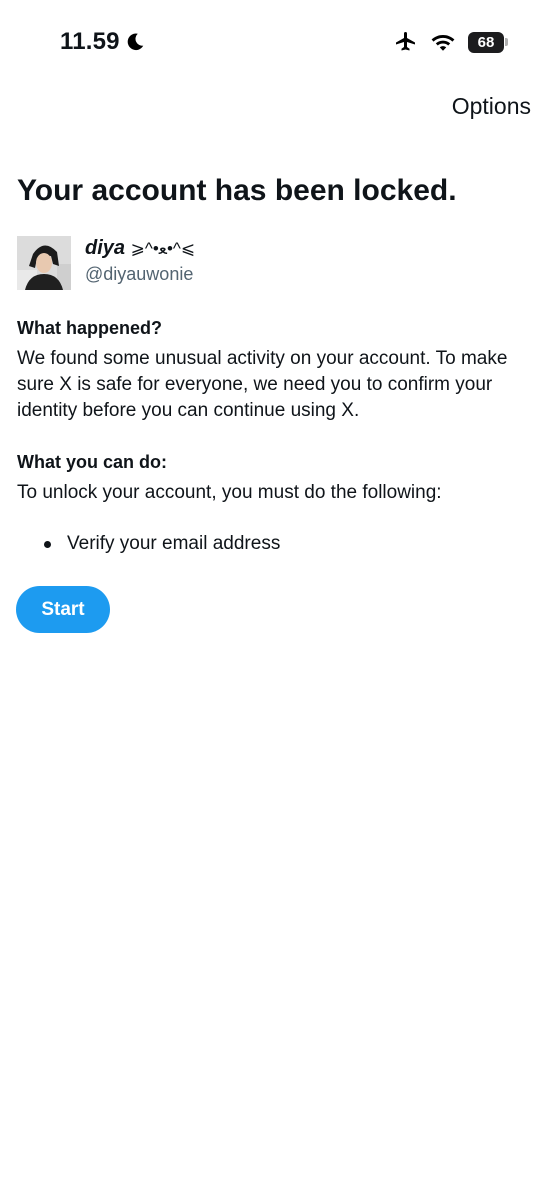 This screenshot has width=554, height=1200. I want to click on page-title: Your account has been locked., so click(237, 190).